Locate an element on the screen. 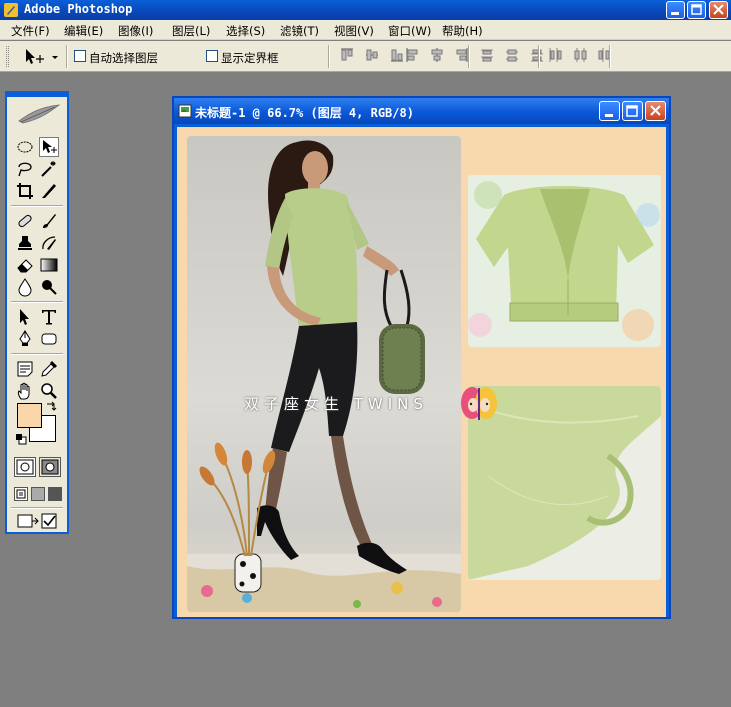  menu-view: 视图(V) is located at coordinates (354, 31).